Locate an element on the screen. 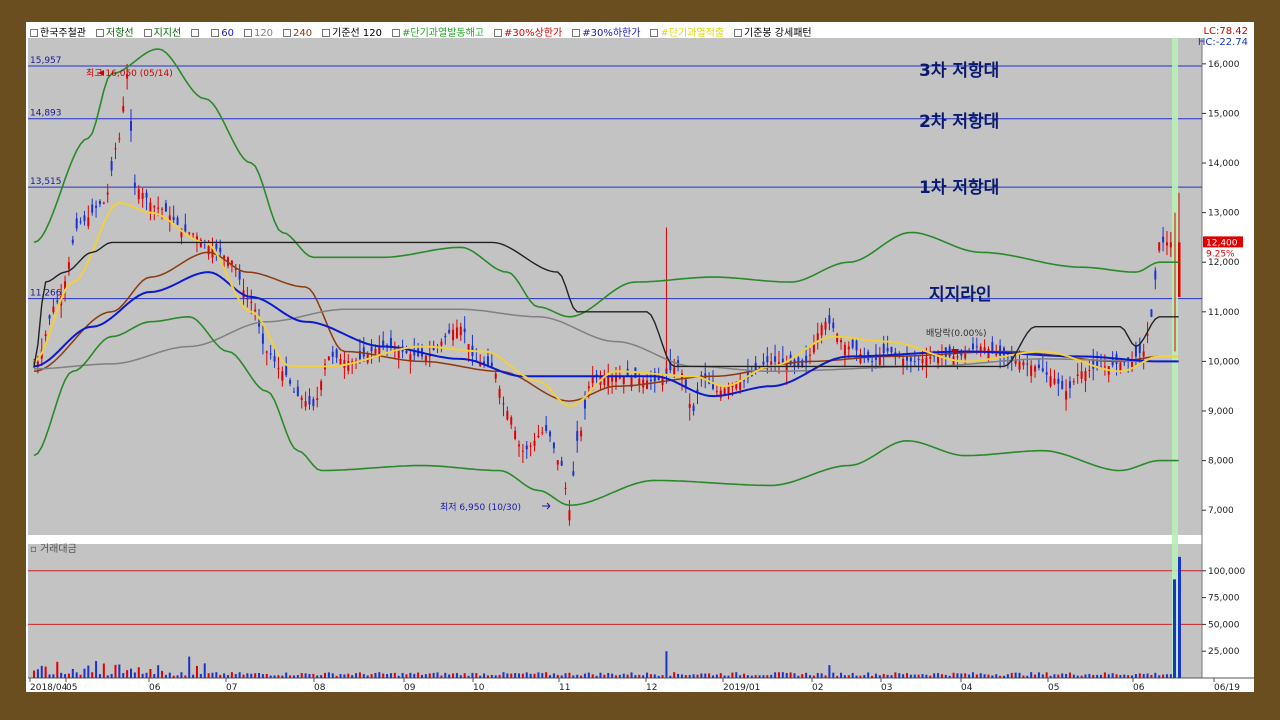  legend-item-1: 저항선 is located at coordinates (117, 33).